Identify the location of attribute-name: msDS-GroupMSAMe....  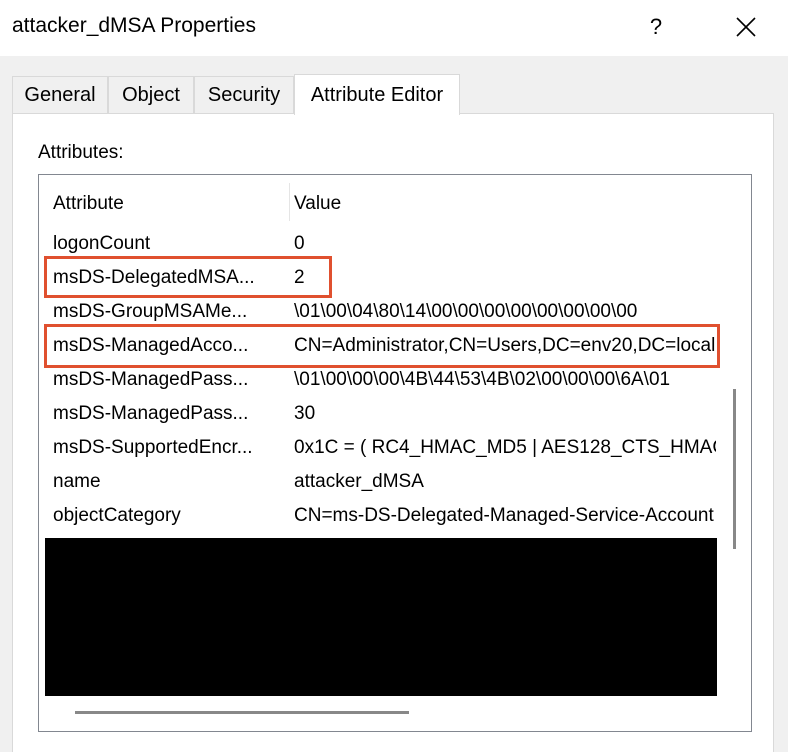
(150, 311).